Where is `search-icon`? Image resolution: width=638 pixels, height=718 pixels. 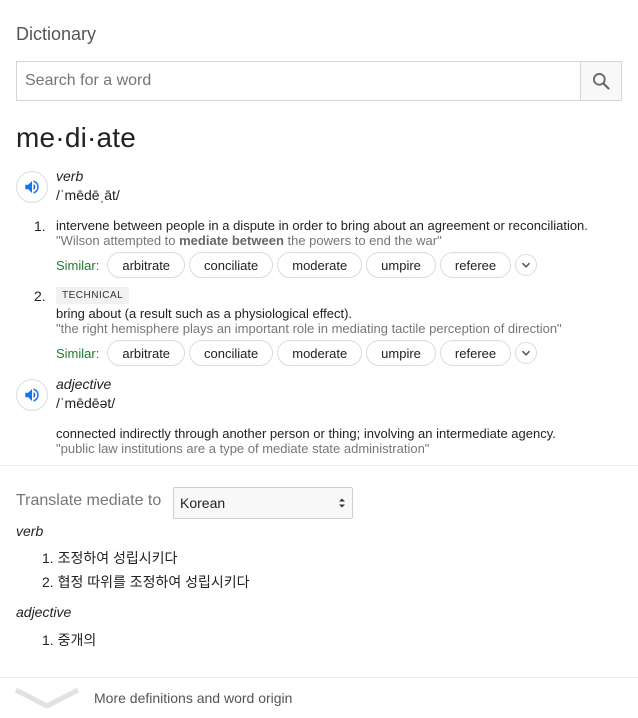
search-icon is located at coordinates (601, 81).